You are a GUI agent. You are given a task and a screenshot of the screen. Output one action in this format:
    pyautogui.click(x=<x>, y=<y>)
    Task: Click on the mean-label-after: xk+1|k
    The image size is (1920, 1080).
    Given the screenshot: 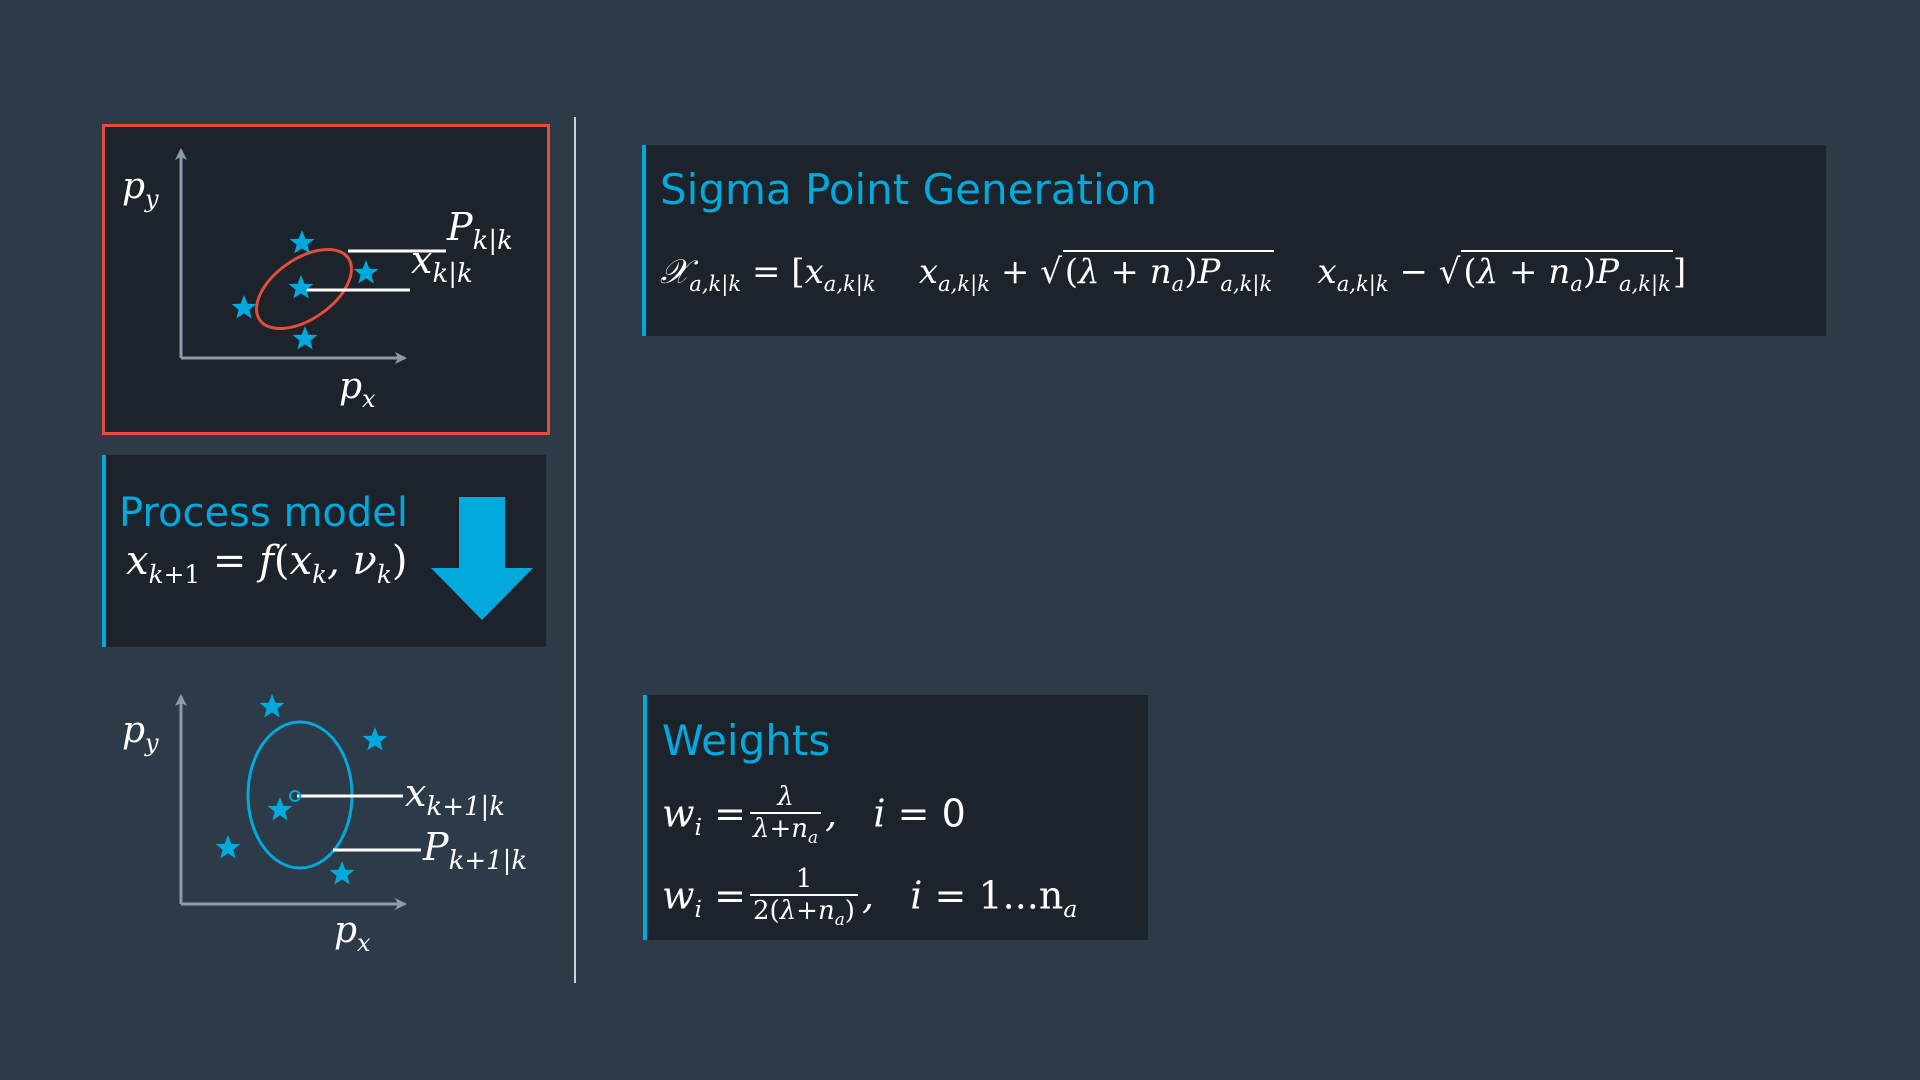 What is the action you would take?
    pyautogui.click(x=455, y=796)
    